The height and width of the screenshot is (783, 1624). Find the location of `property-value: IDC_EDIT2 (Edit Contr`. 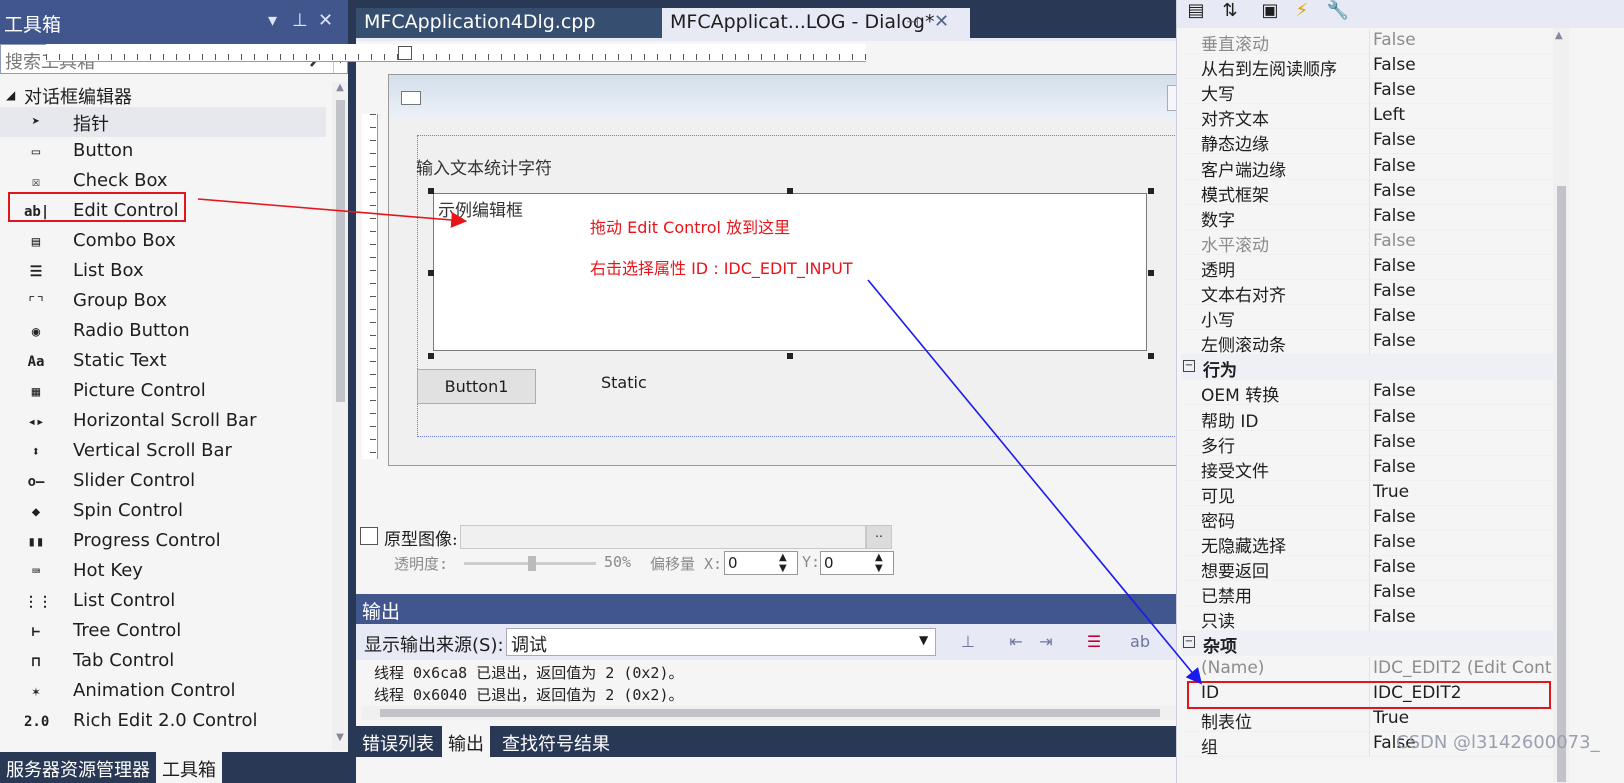

property-value: IDC_EDIT2 (Edit Contr is located at coordinates (1463, 668).